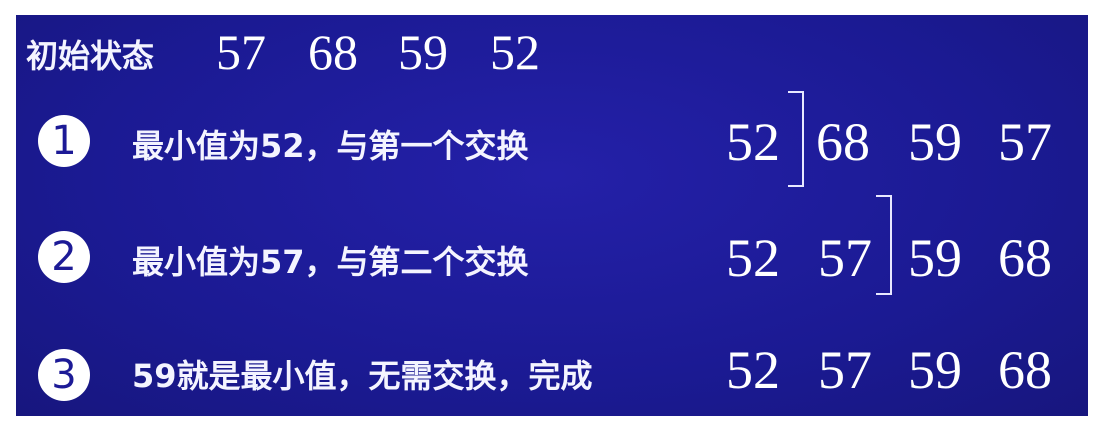 Image resolution: width=1104 pixels, height=432 pixels. I want to click on step-1-value-4: 57, so click(1025, 142).